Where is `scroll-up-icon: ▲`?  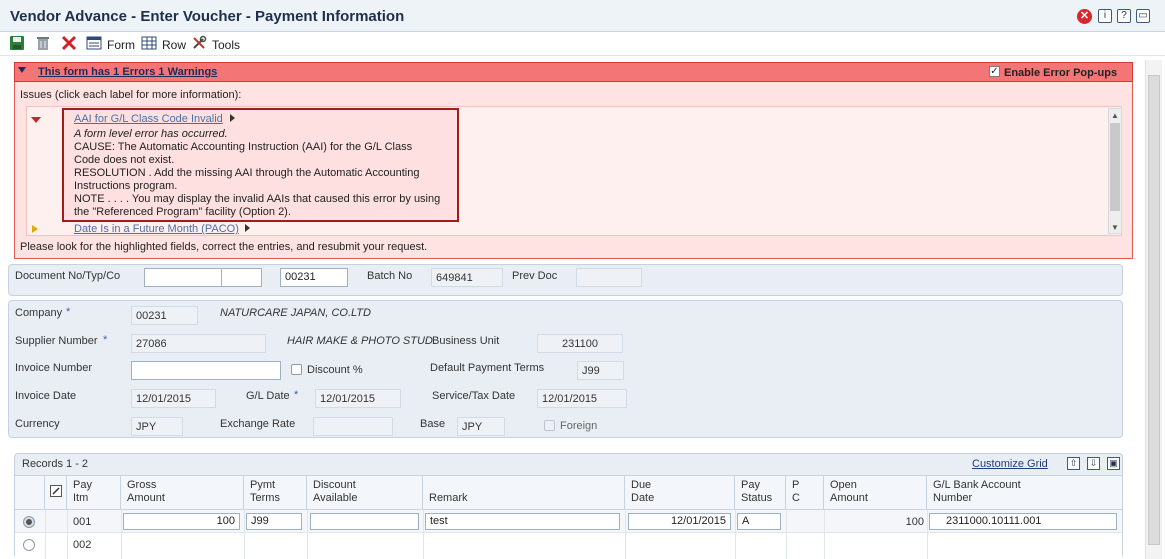
scroll-up-icon: ▲ is located at coordinates (1115, 115).